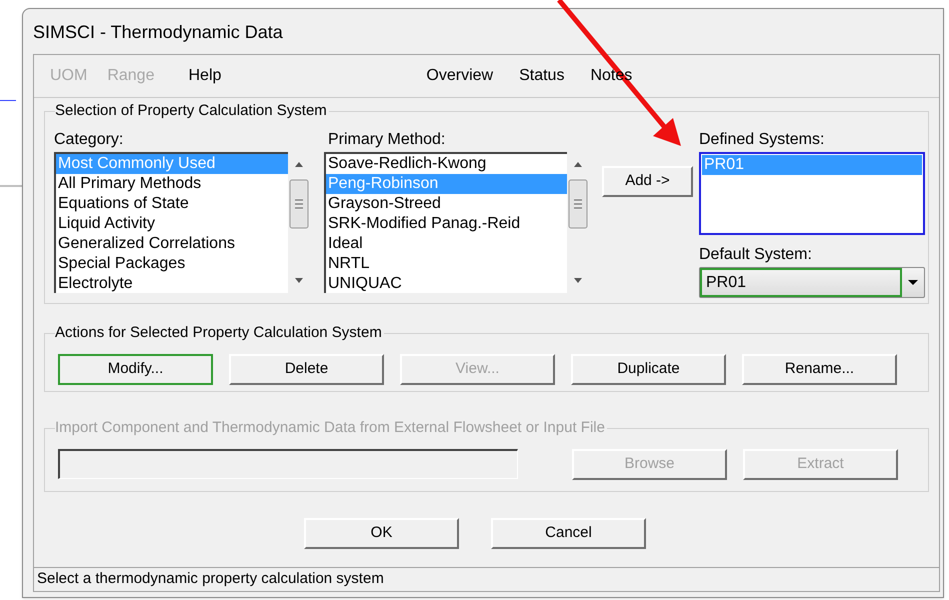 The image size is (949, 600). What do you see at coordinates (172, 204) in the screenshot?
I see `list-item: Equations of State` at bounding box center [172, 204].